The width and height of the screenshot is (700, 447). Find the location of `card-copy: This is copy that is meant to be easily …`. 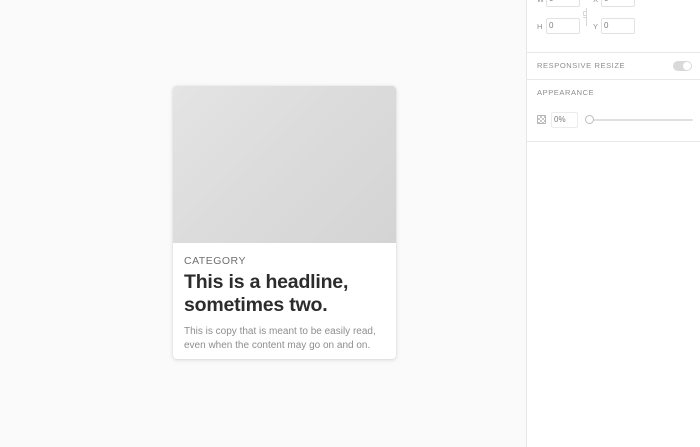

card-copy: This is copy that is meant to be easily … is located at coordinates (280, 338).